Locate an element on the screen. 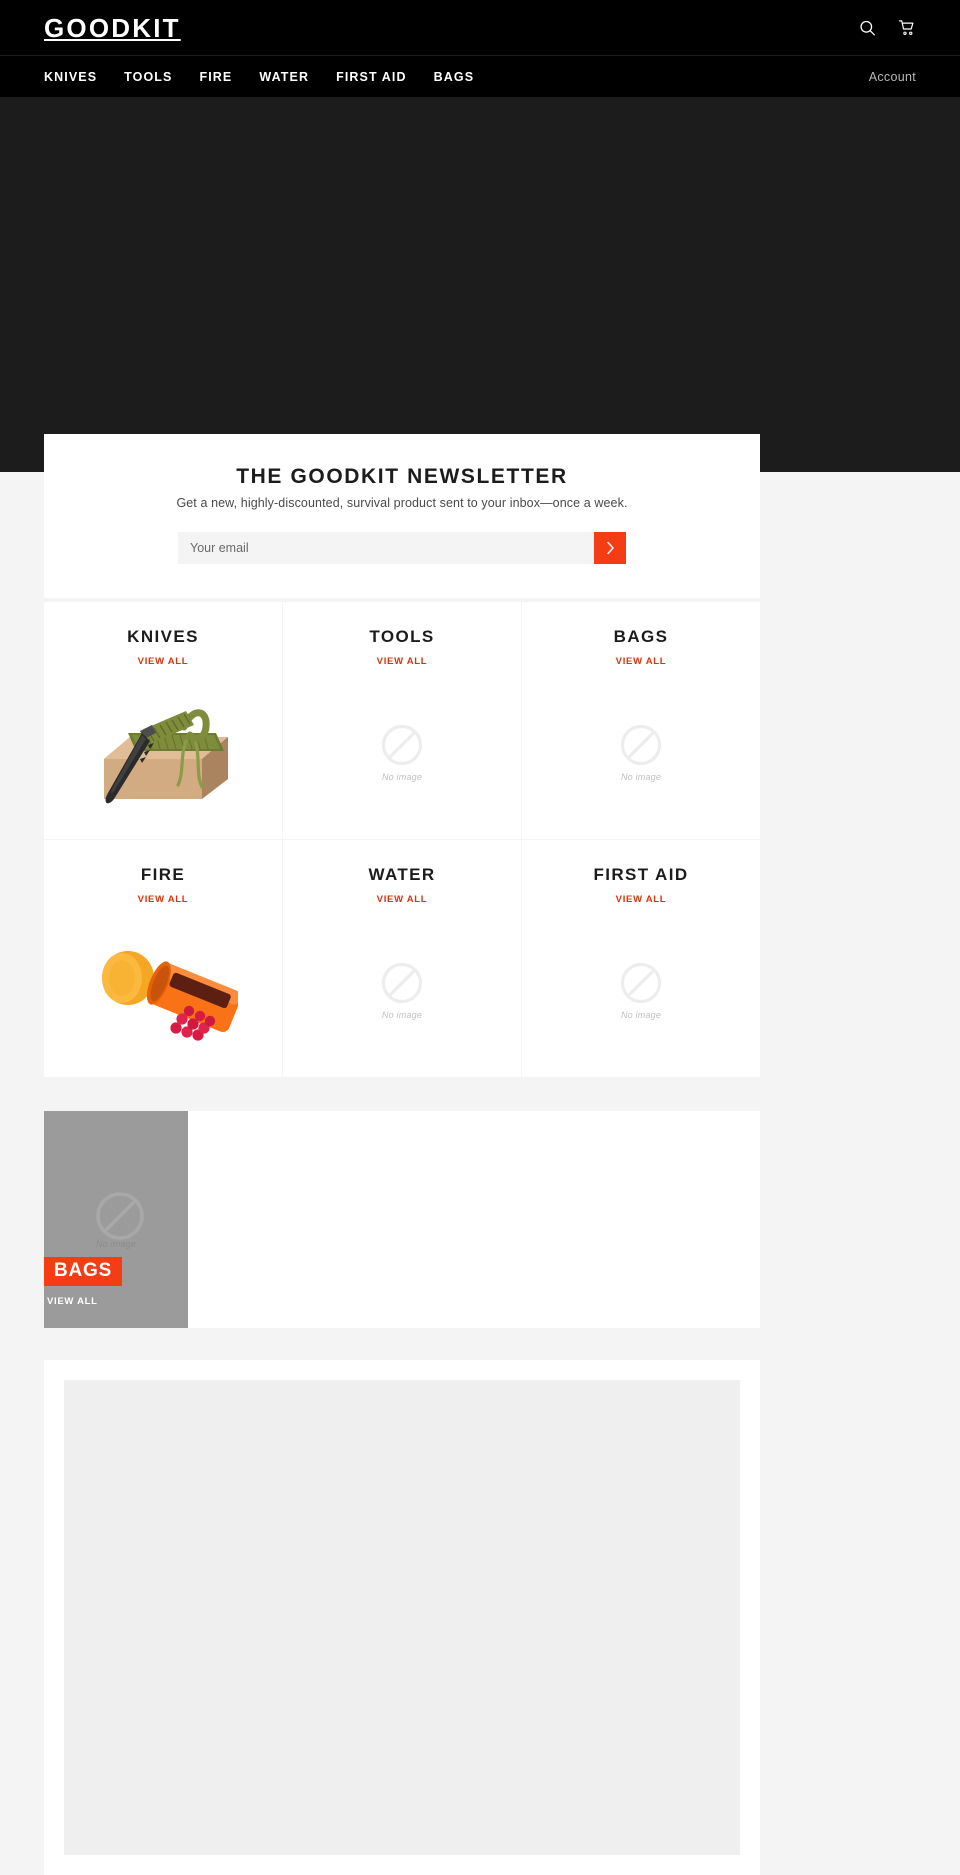 This screenshot has height=1875, width=960. search-icon is located at coordinates (867, 27).